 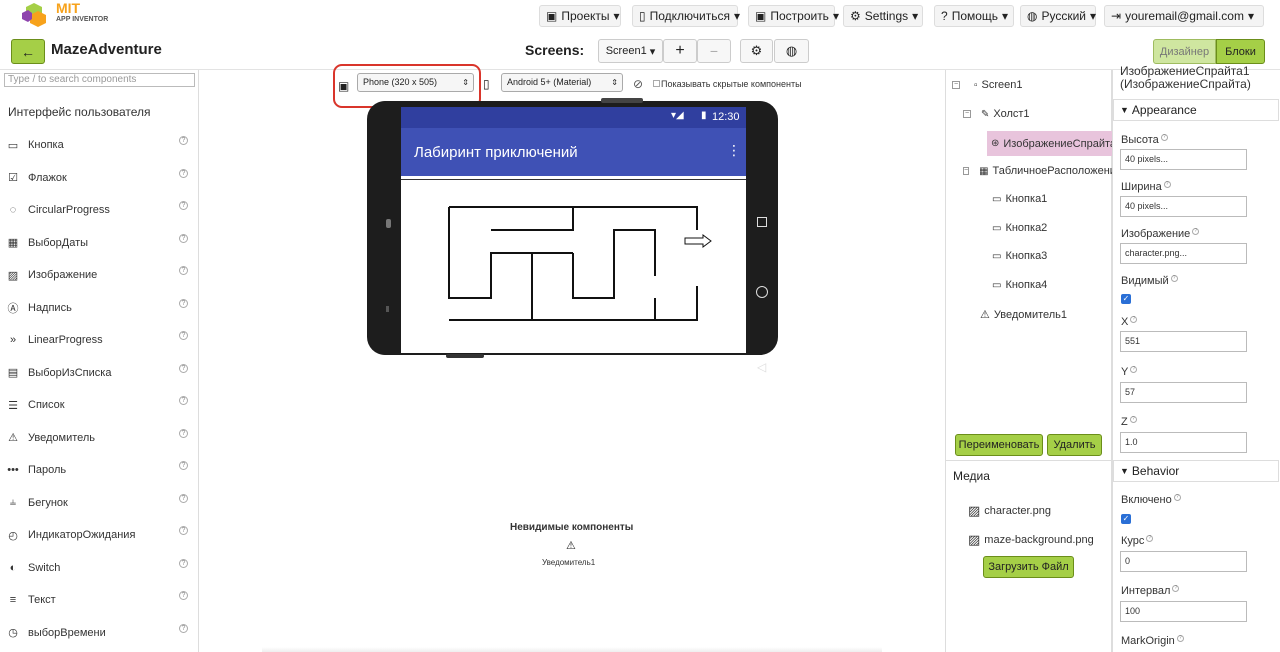 What do you see at coordinates (1031, 540) in the screenshot?
I see `media-file-maze-background: ▨ maze-background.png` at bounding box center [1031, 540].